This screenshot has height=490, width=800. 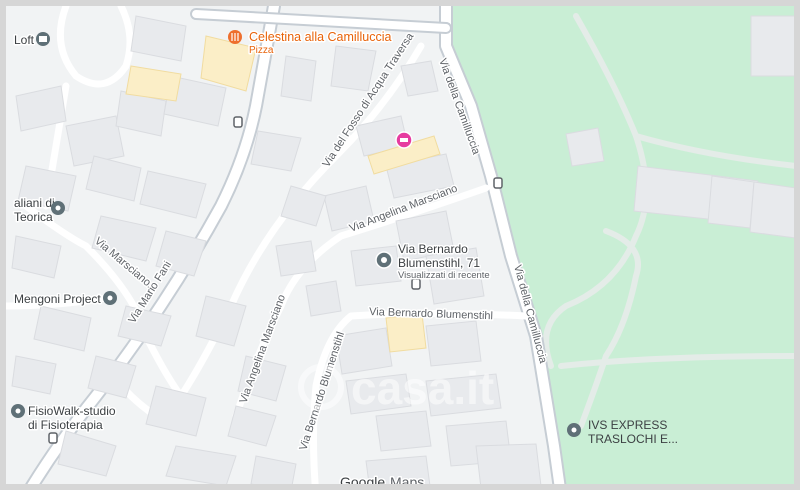 I want to click on hotel-marker, so click(x=404, y=140).